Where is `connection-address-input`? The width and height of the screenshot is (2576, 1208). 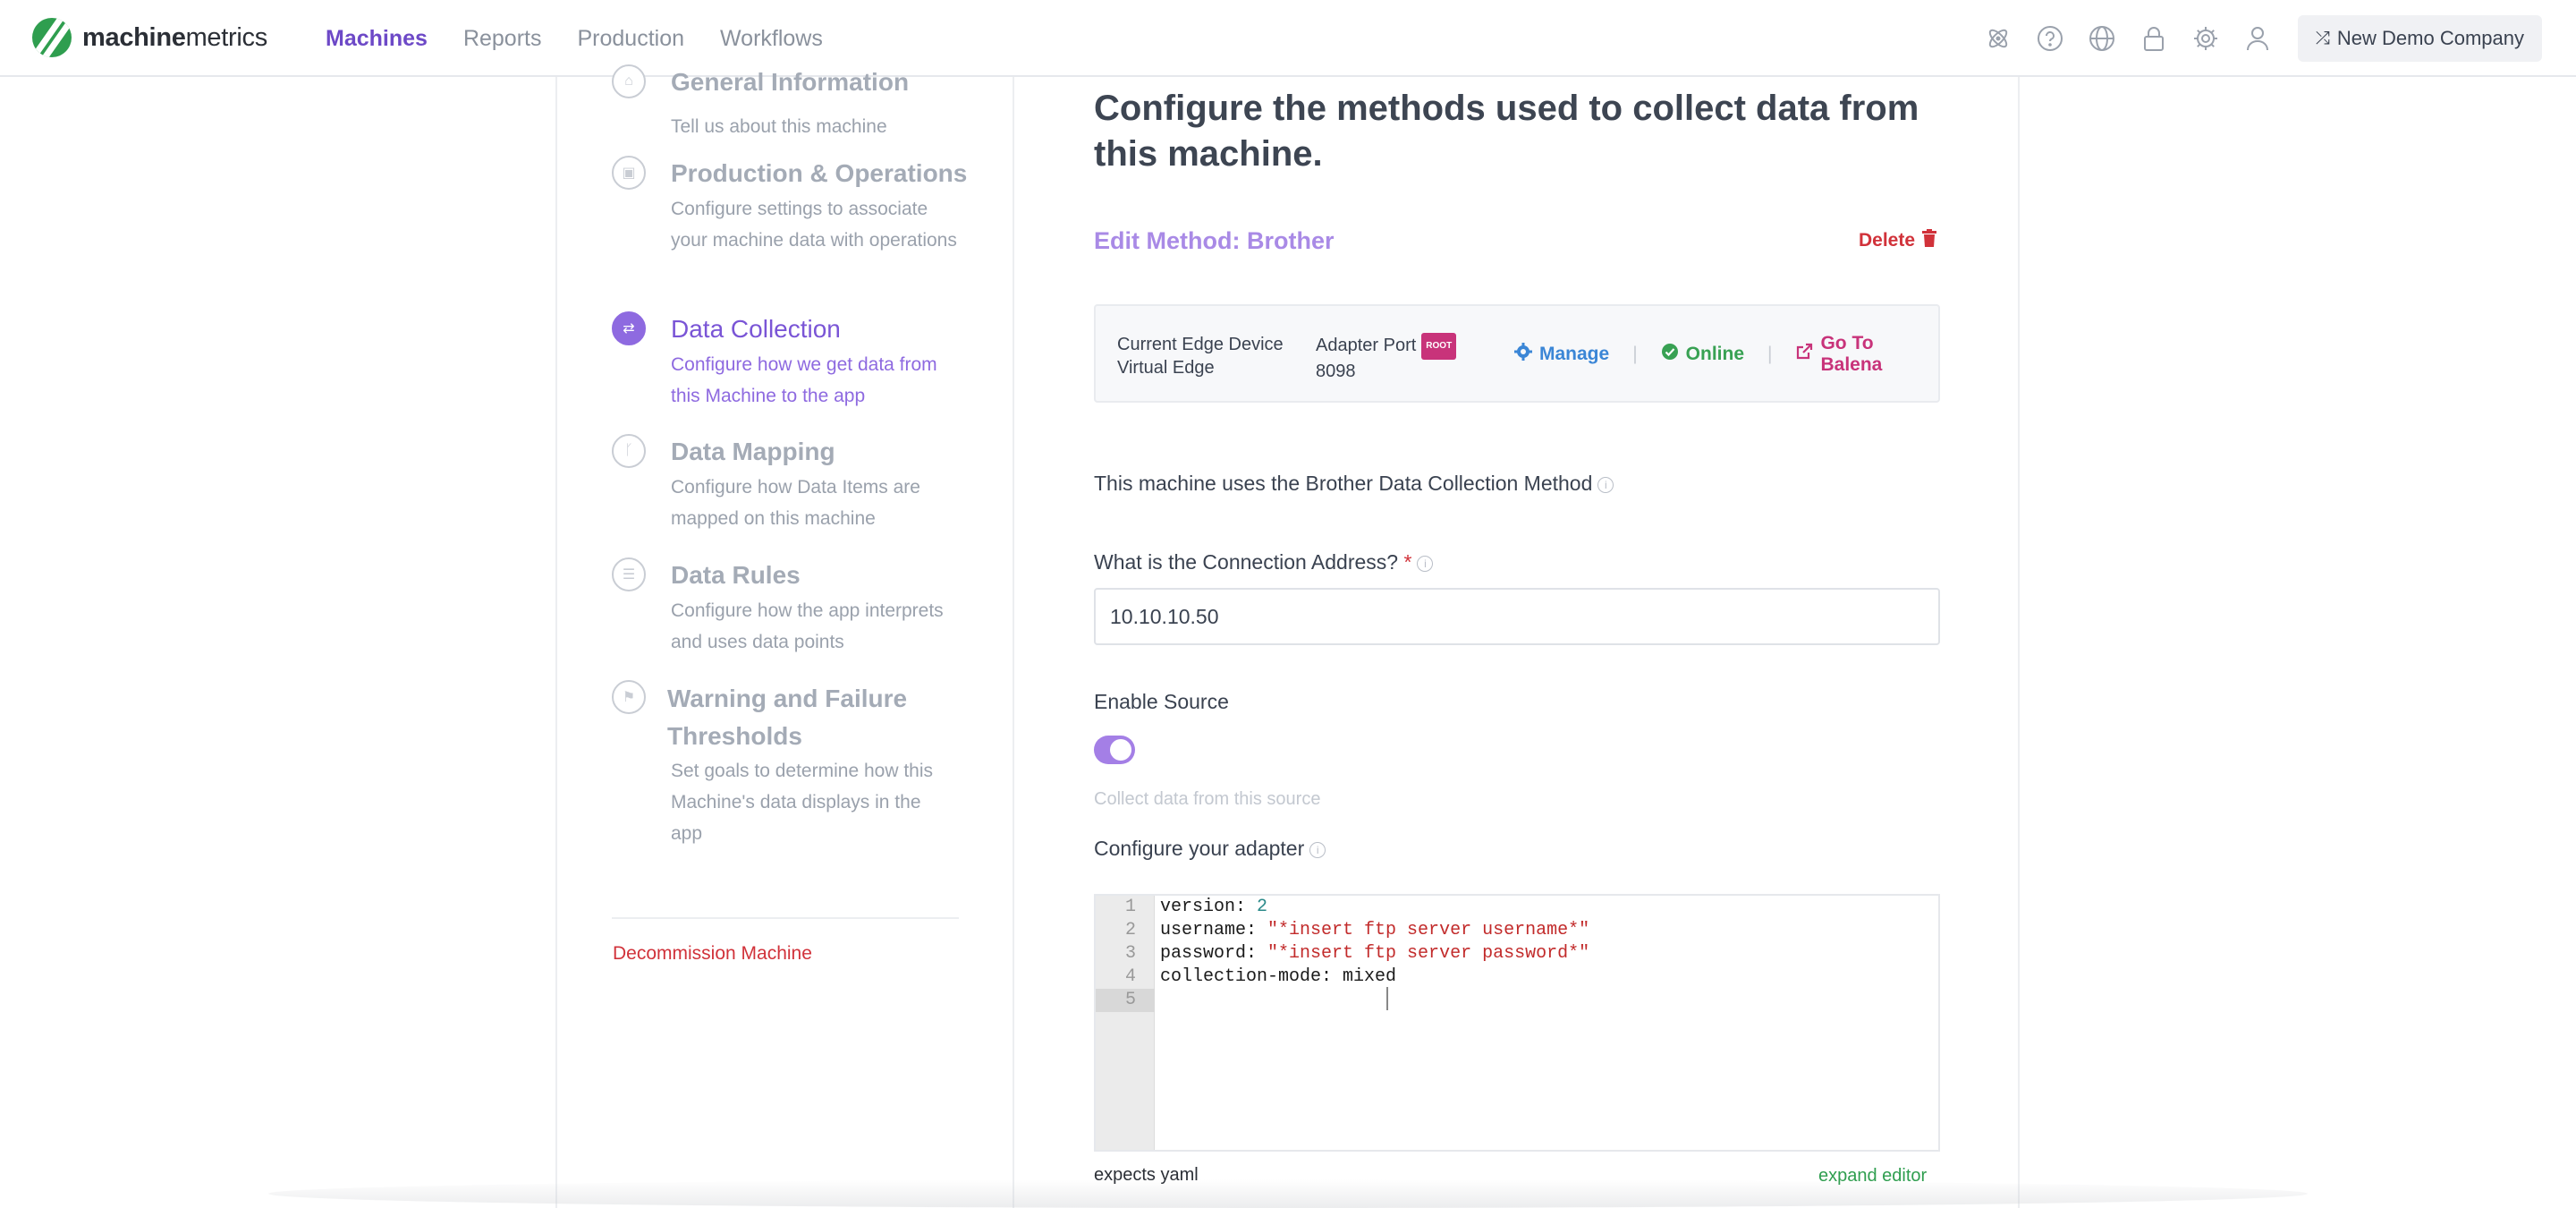
connection-address-input is located at coordinates (1517, 616).